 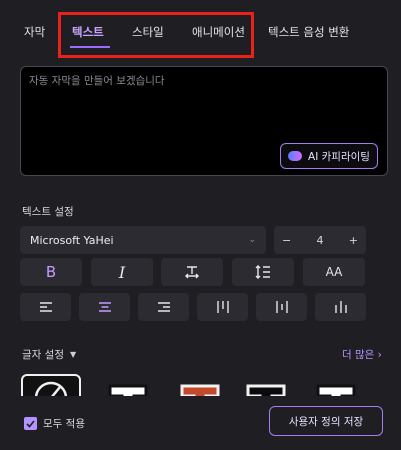 I want to click on tab-bar: 자막 텍스트 스타일 애니메이션 텍스트 음성 변환, so click(x=200, y=31).